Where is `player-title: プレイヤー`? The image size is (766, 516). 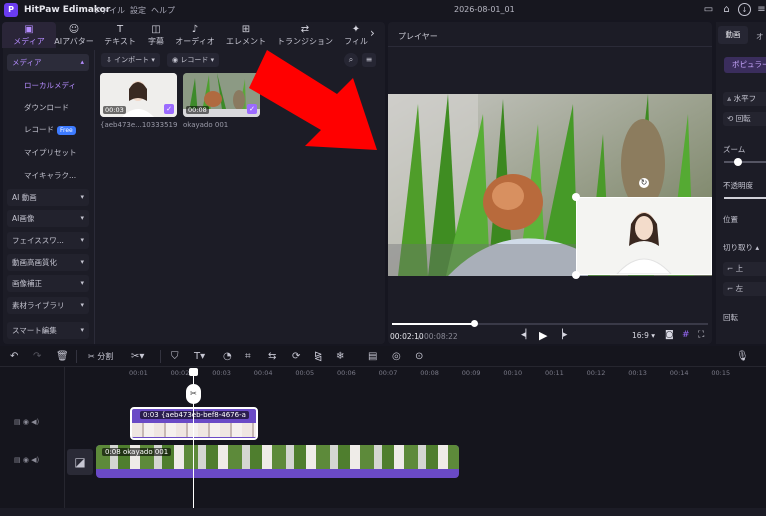 player-title: プレイヤー is located at coordinates (418, 36).